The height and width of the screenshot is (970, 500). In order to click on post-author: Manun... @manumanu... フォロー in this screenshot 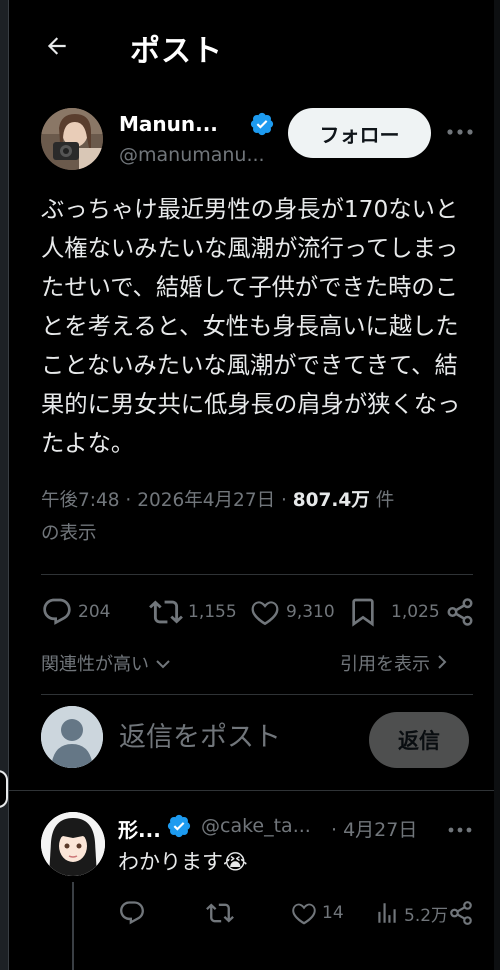, I will do `click(251, 138)`.